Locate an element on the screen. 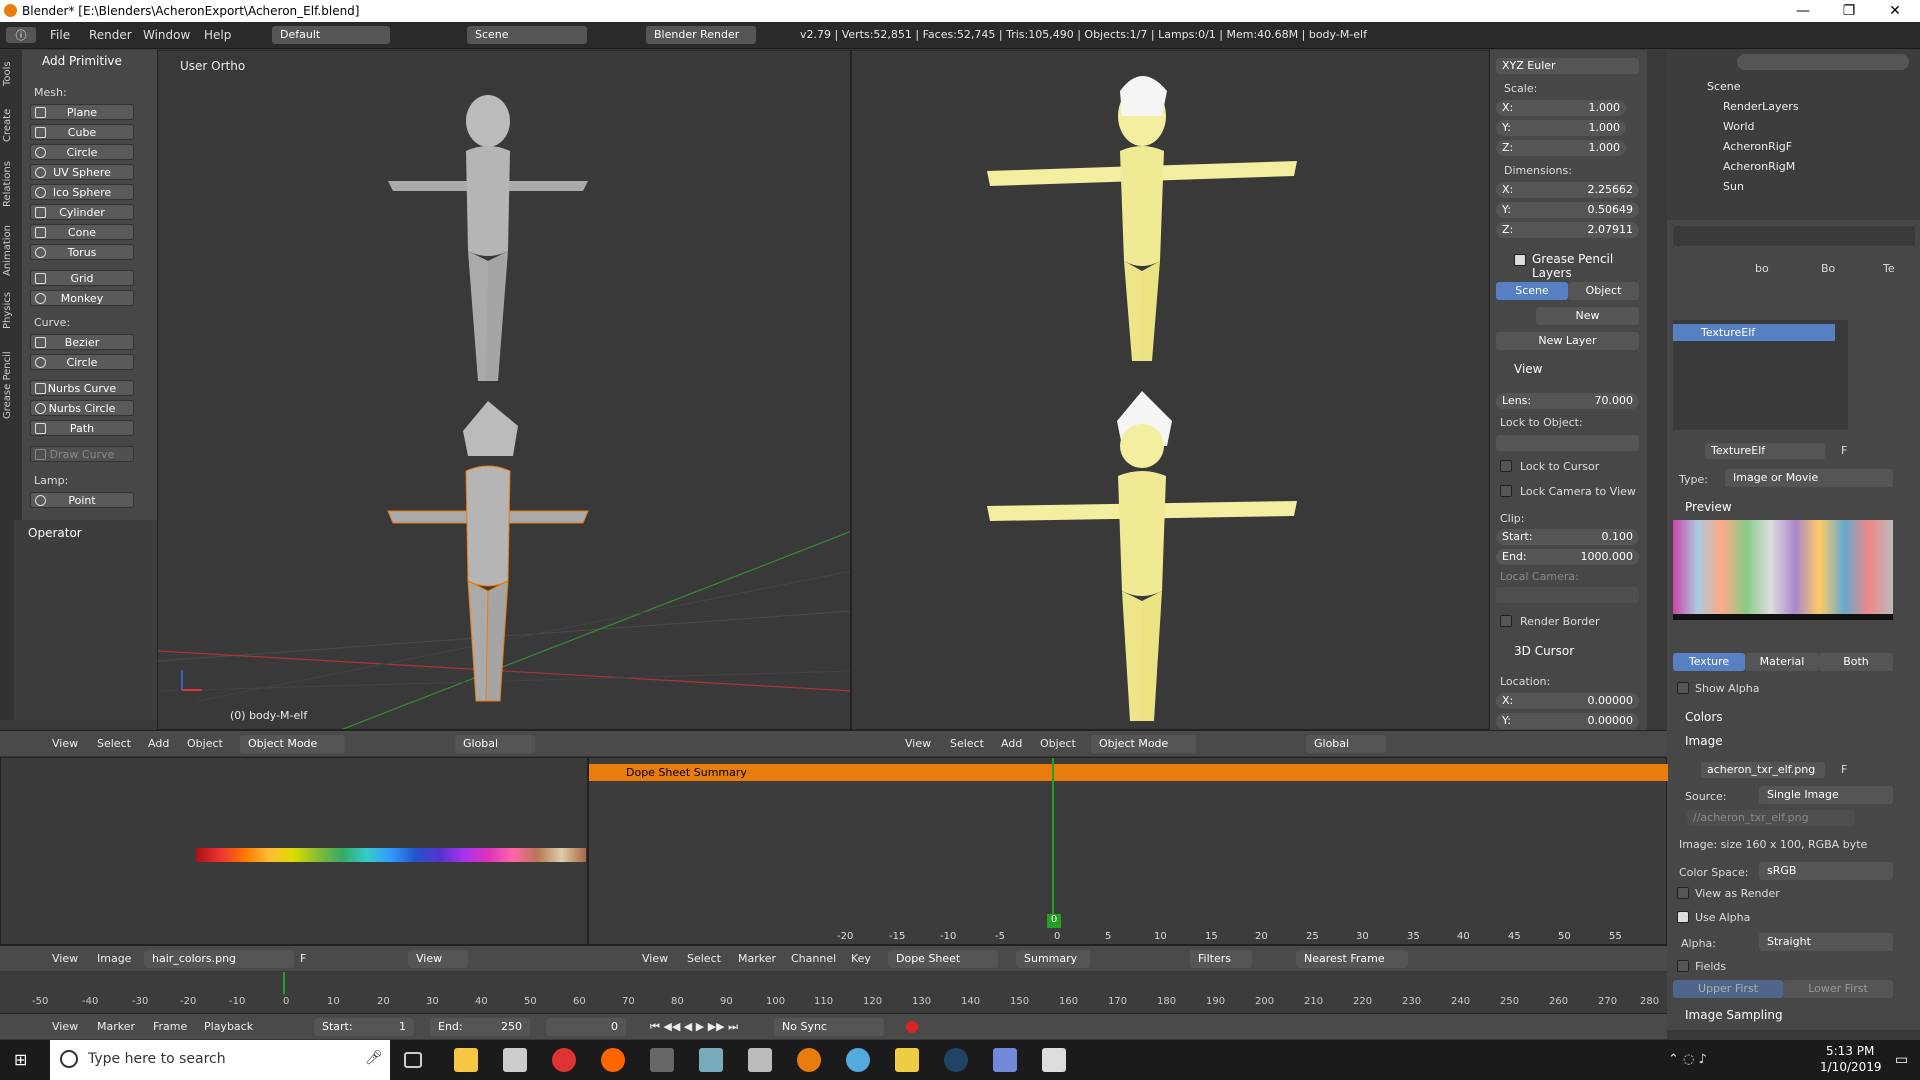 The height and width of the screenshot is (1080, 1920). tl-marker-menu: Marker is located at coordinates (116, 1026).